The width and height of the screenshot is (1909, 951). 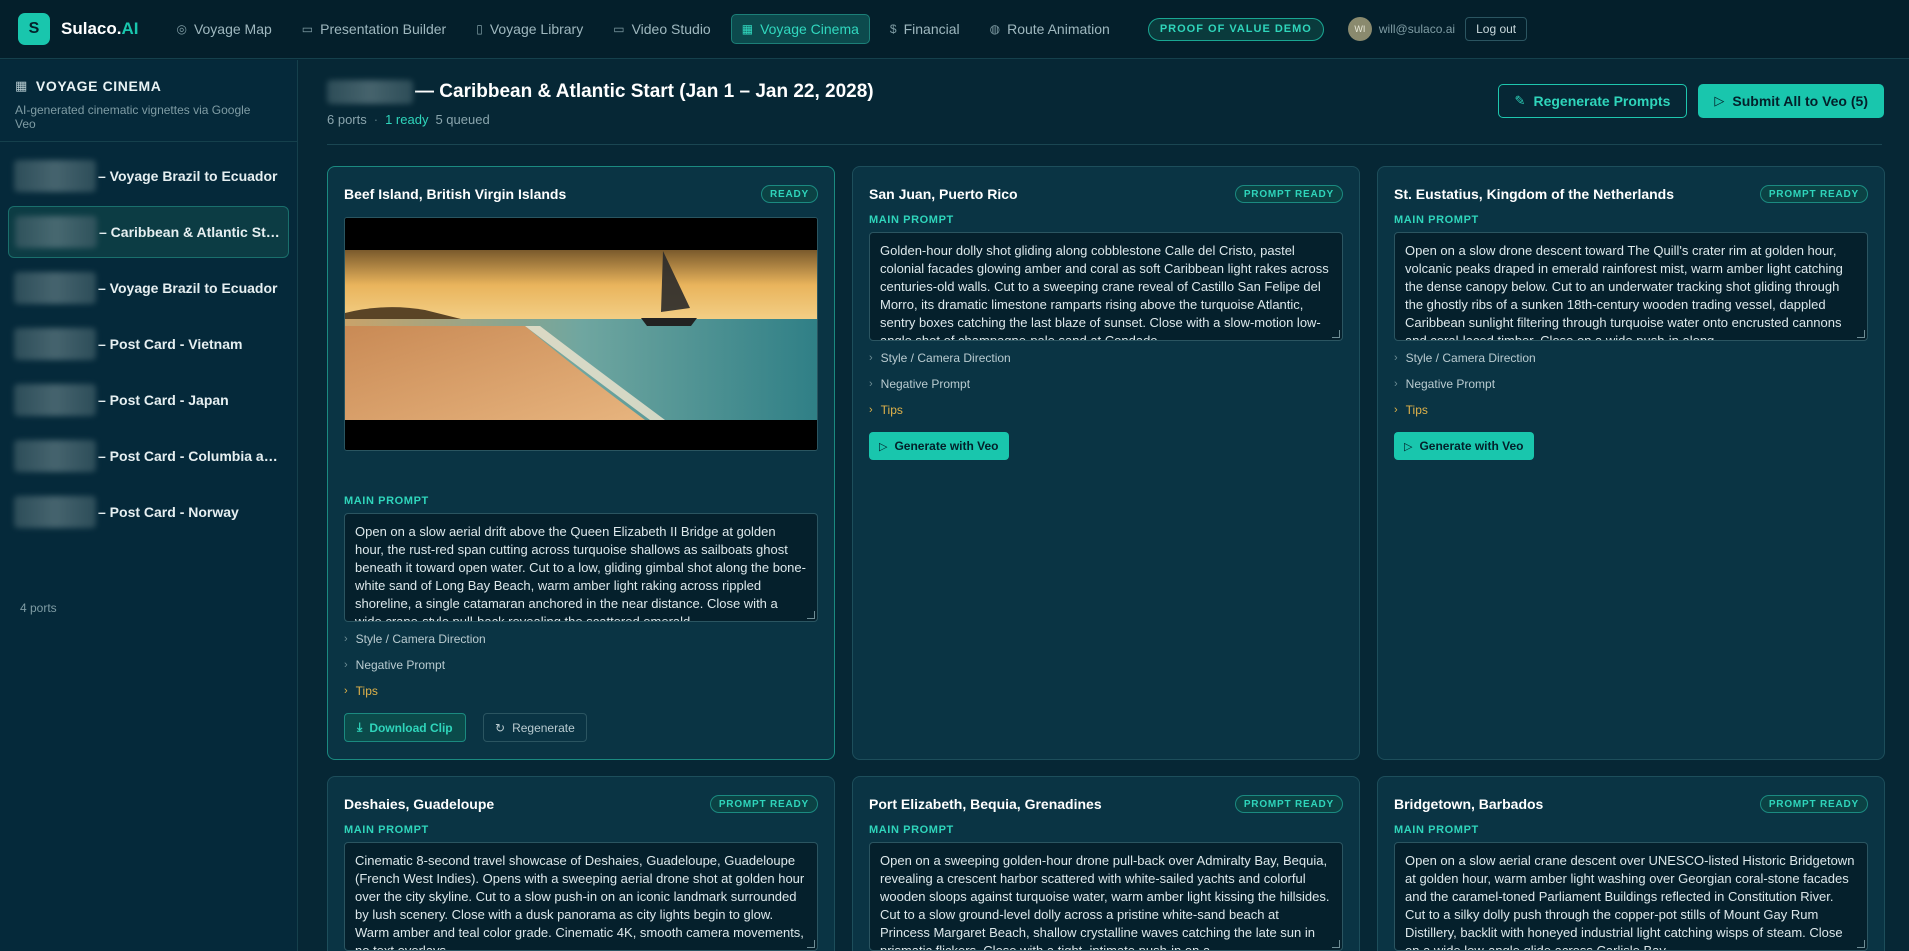 I want to click on download-icon: ⤓, so click(x=360, y=727).